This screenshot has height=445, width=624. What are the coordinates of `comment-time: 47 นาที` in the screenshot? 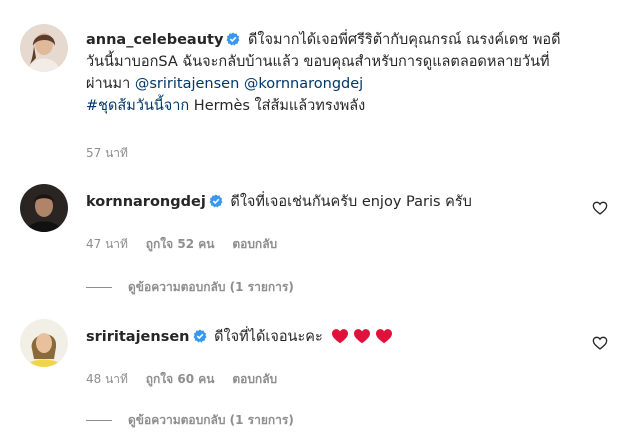 It's located at (107, 244).